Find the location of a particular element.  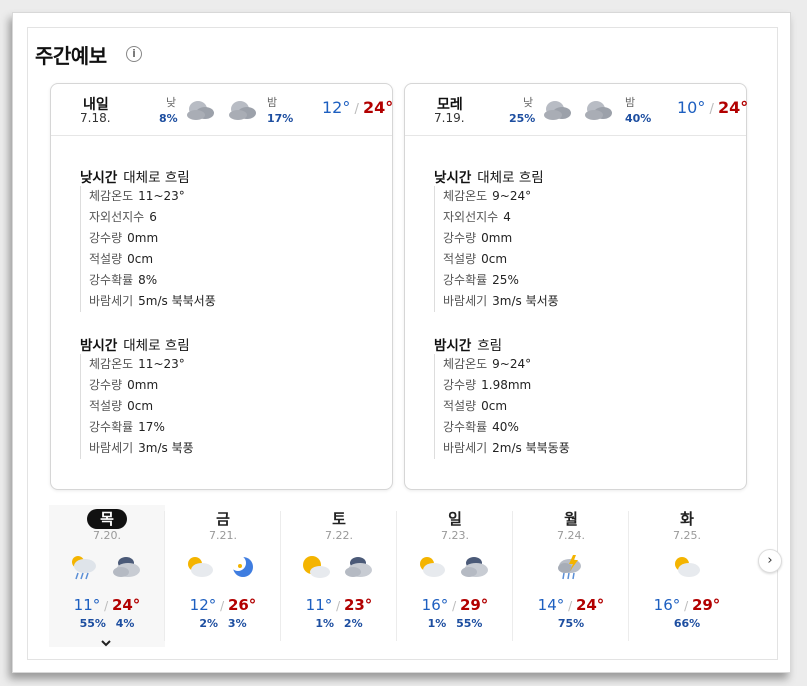

am-precip-prob: 8% is located at coordinates (168, 118).